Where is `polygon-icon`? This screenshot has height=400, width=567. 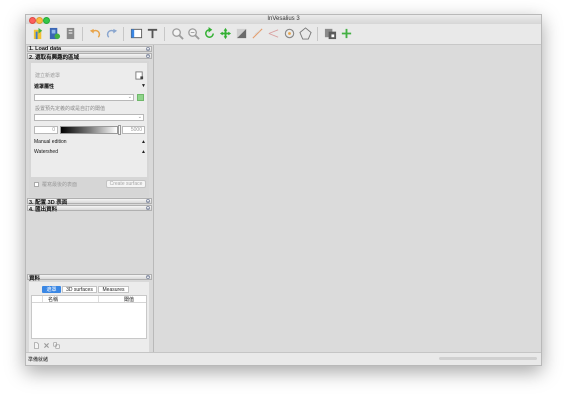 polygon-icon is located at coordinates (305, 33).